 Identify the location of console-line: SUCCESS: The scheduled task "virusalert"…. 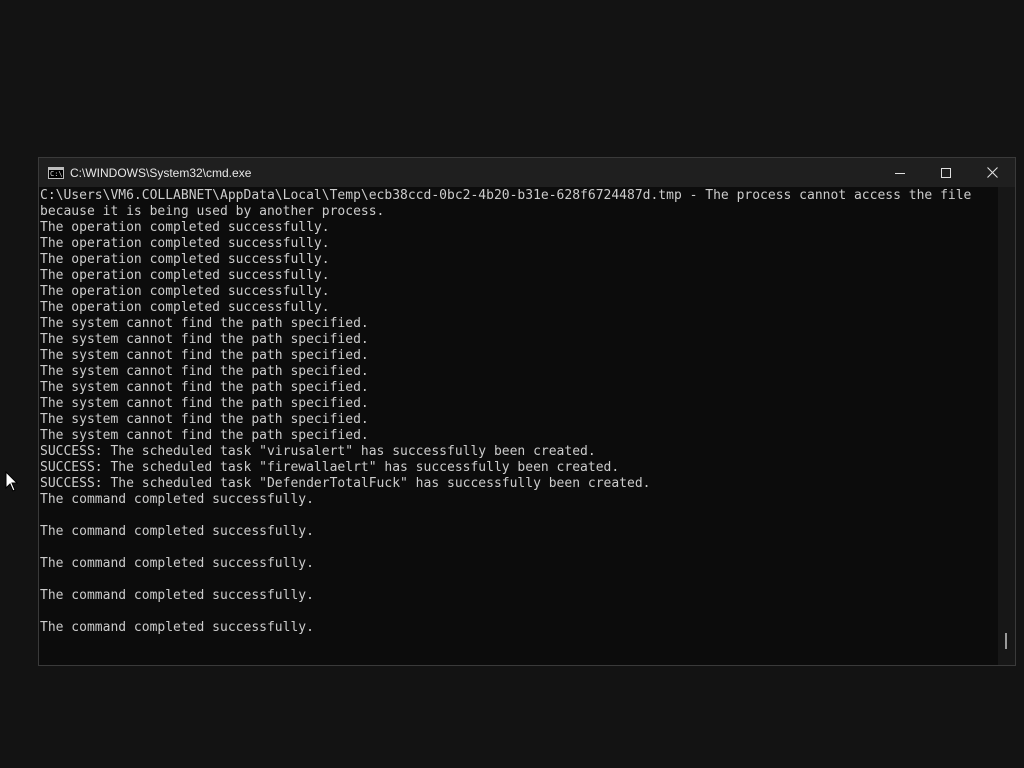
(318, 451).